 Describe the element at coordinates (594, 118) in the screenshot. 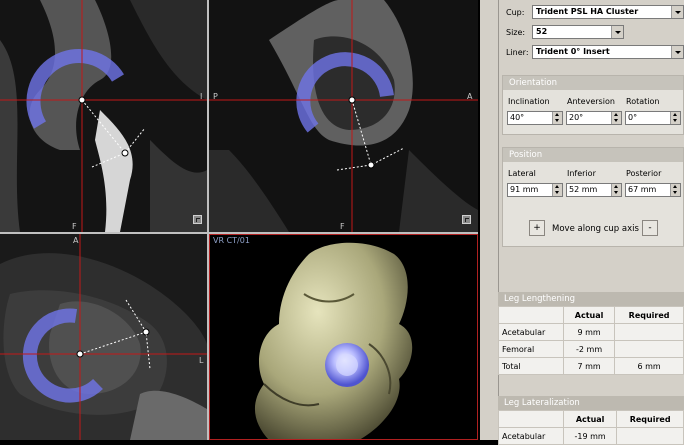

I see `anteversion-spinner: 20°` at that location.